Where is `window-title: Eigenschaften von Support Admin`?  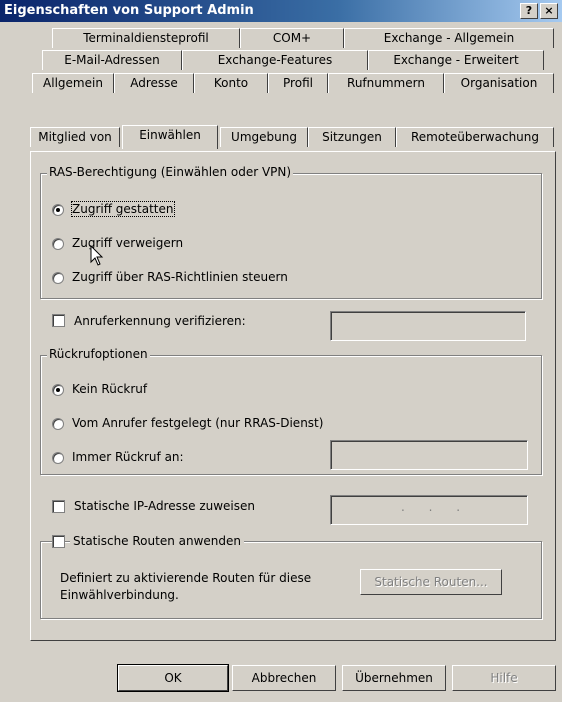
window-title: Eigenschaften von Support Admin is located at coordinates (129, 10).